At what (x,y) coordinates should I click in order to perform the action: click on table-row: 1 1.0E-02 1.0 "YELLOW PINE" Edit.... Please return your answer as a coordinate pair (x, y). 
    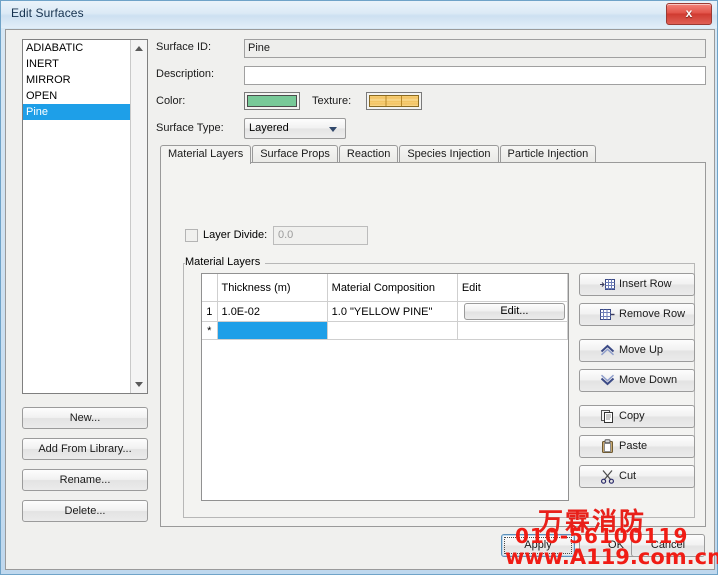
    Looking at the image, I should click on (385, 311).